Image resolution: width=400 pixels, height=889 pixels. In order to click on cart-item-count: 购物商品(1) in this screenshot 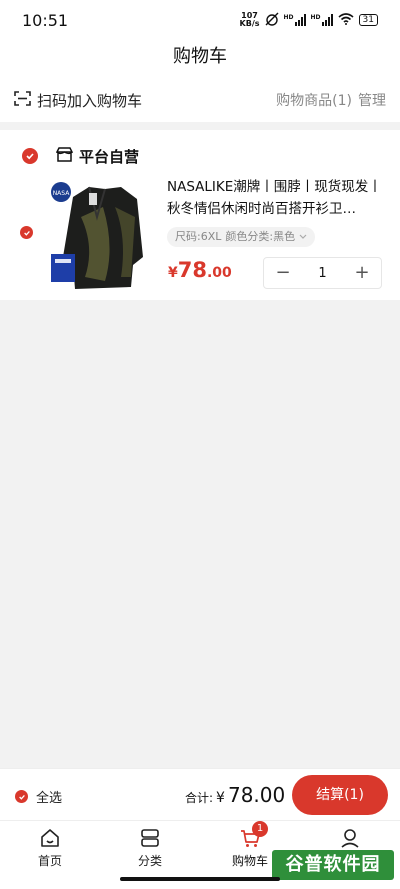, I will do `click(314, 101)`.